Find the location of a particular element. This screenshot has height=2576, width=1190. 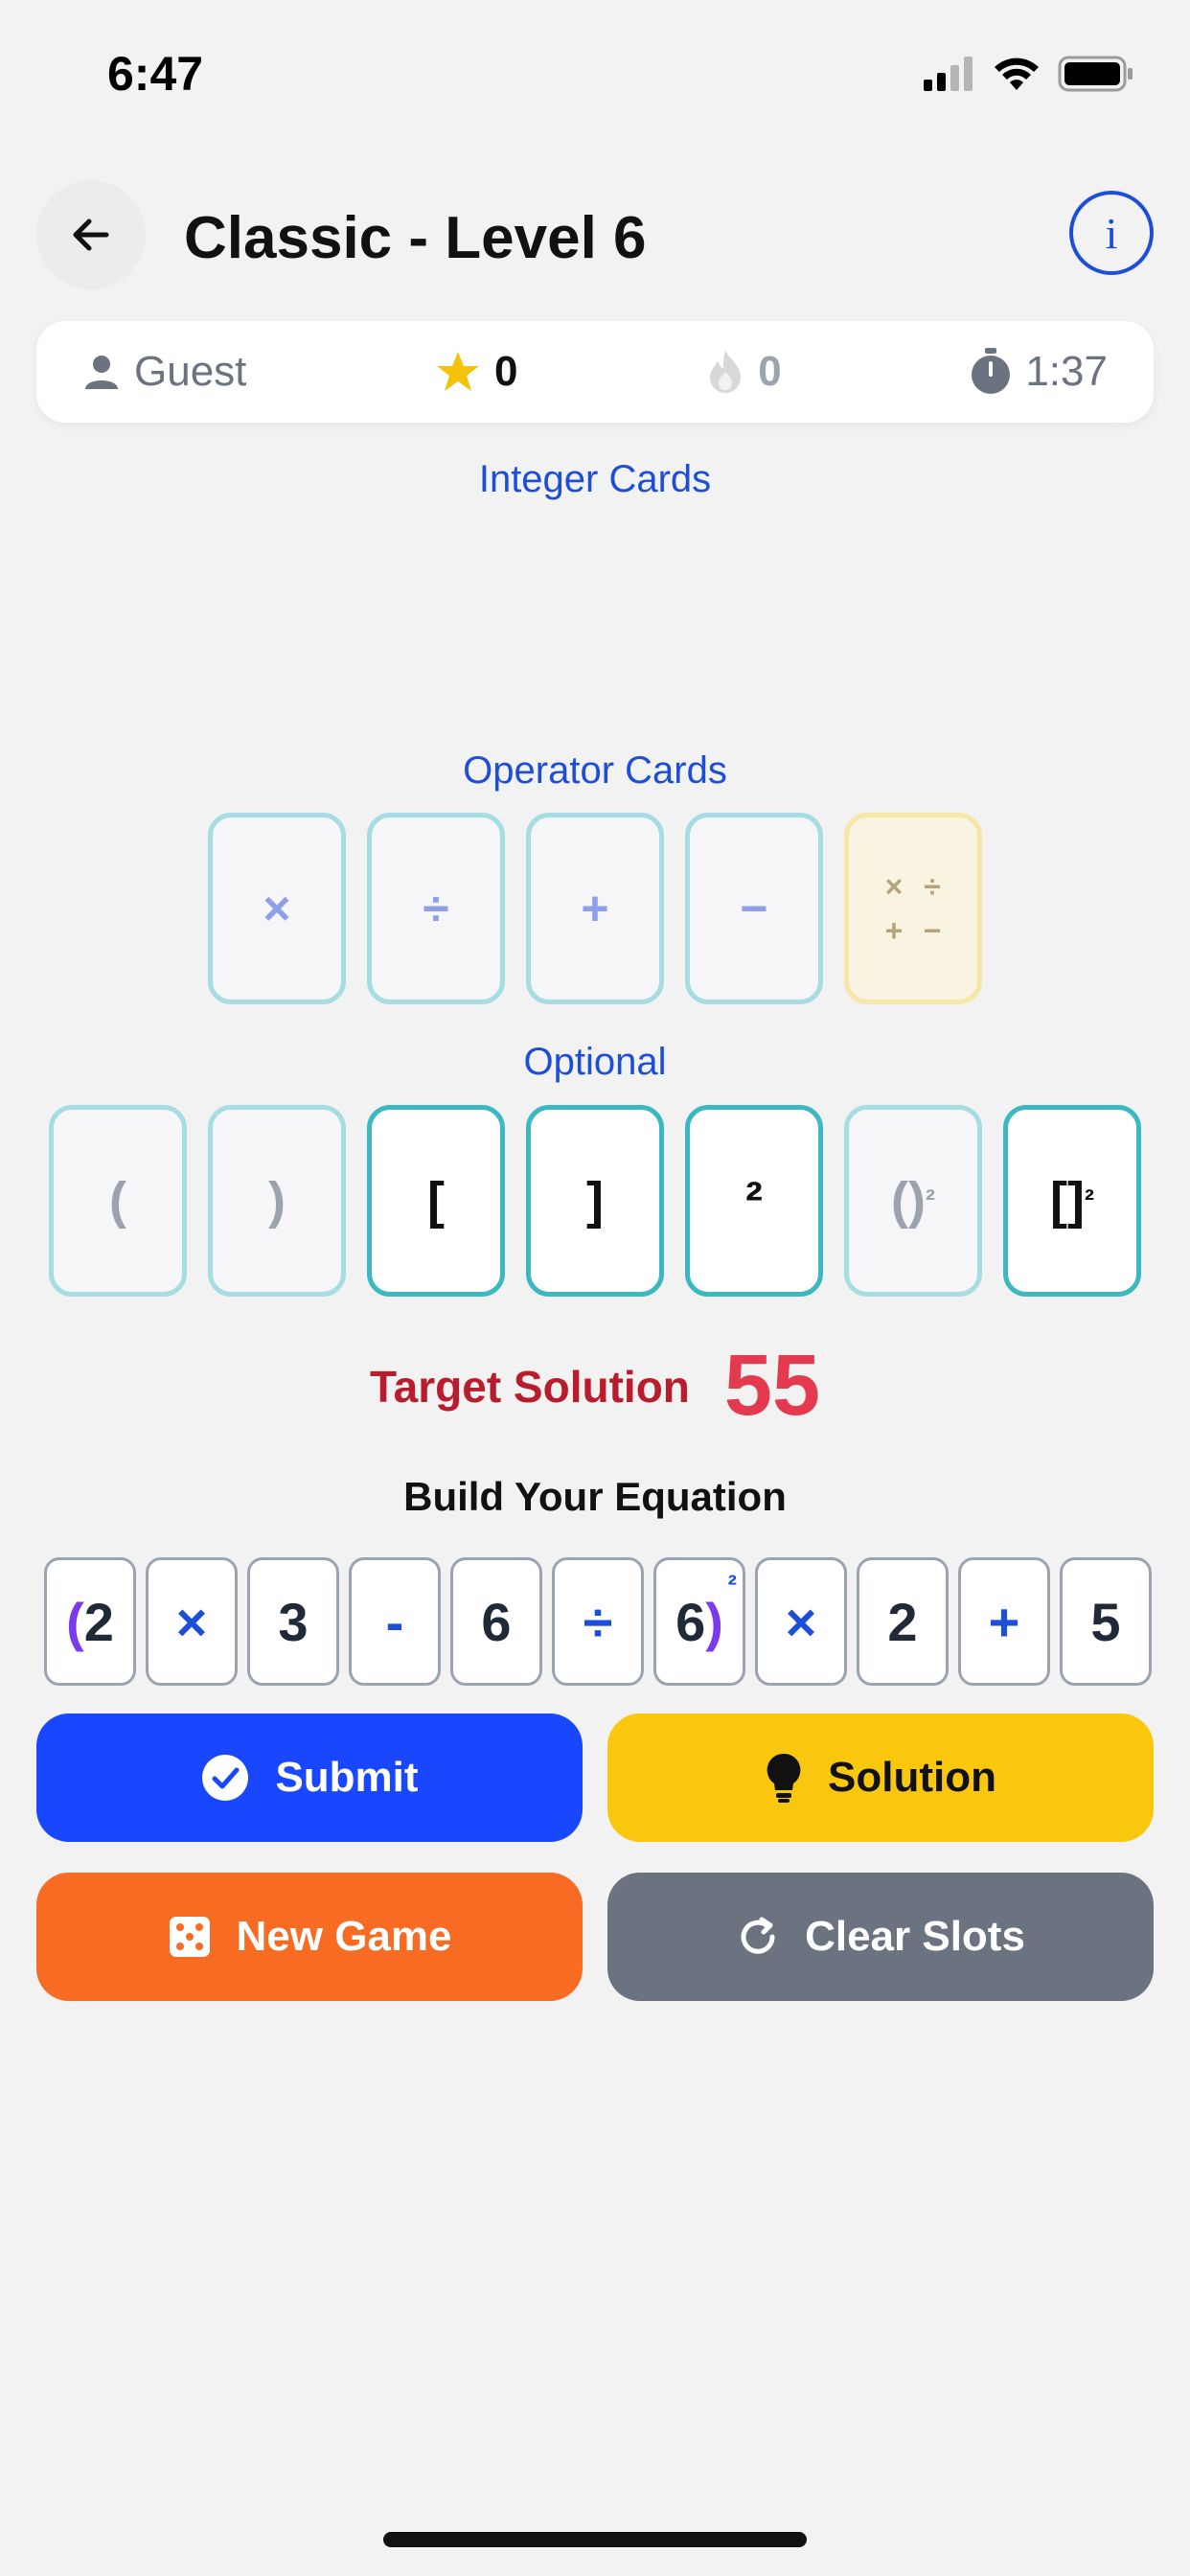

equation-slot: (2 is located at coordinates (90, 1621).